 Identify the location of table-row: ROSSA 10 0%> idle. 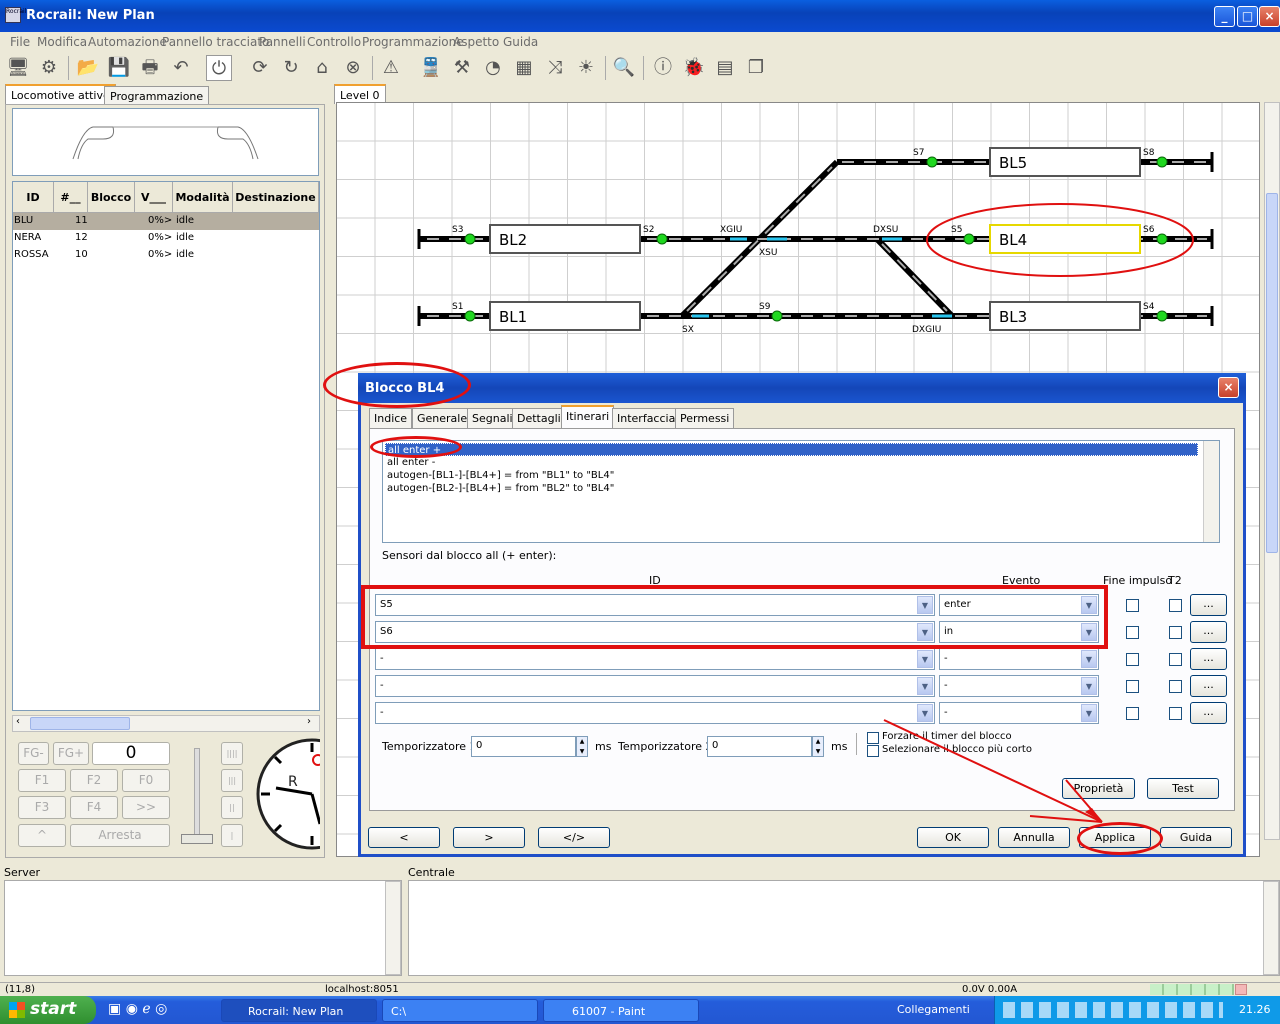
(166, 255).